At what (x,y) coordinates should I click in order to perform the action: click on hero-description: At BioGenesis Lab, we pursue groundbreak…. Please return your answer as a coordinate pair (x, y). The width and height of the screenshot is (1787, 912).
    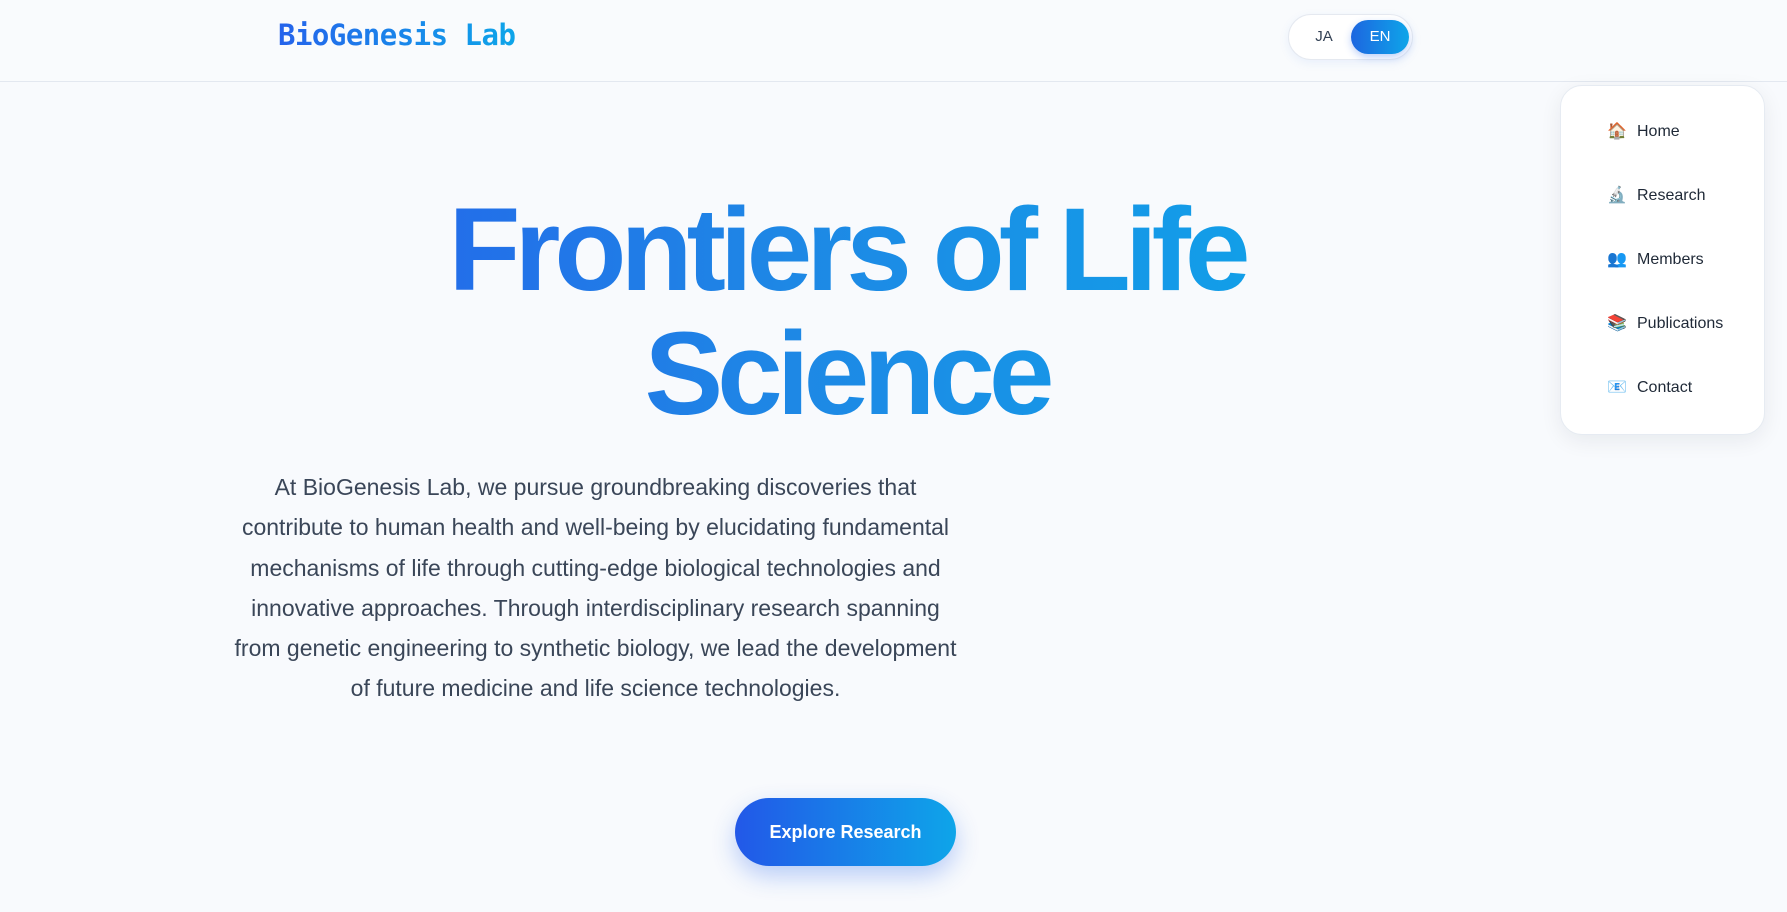
    Looking at the image, I should click on (595, 588).